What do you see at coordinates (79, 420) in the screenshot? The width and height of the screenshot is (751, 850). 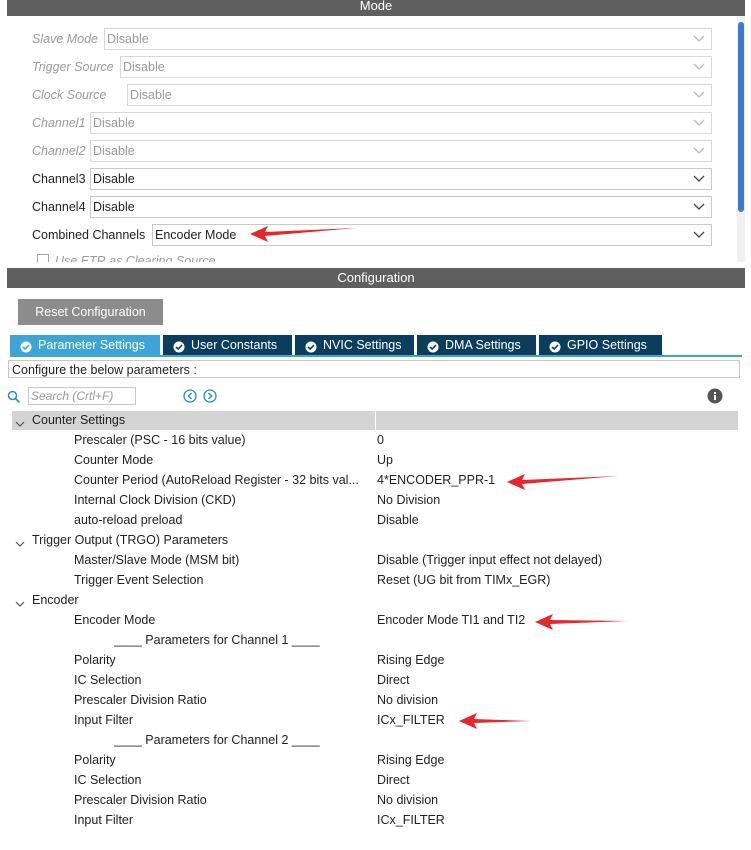 I see `group-label: Counter Settings` at bounding box center [79, 420].